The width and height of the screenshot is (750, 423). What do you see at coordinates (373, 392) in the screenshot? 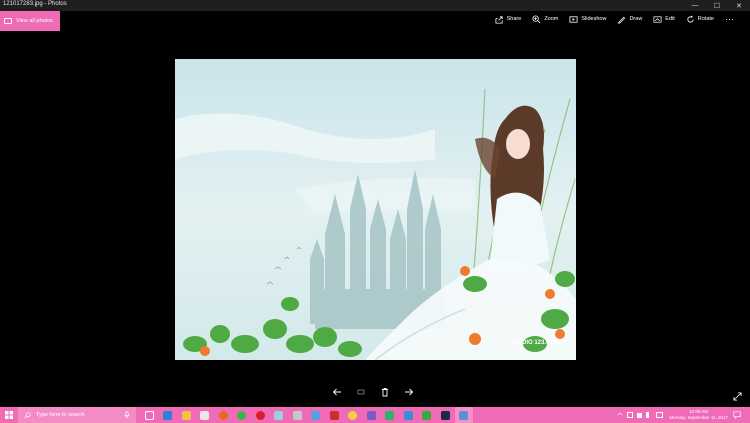
I see `photo-navigation-bar` at bounding box center [373, 392].